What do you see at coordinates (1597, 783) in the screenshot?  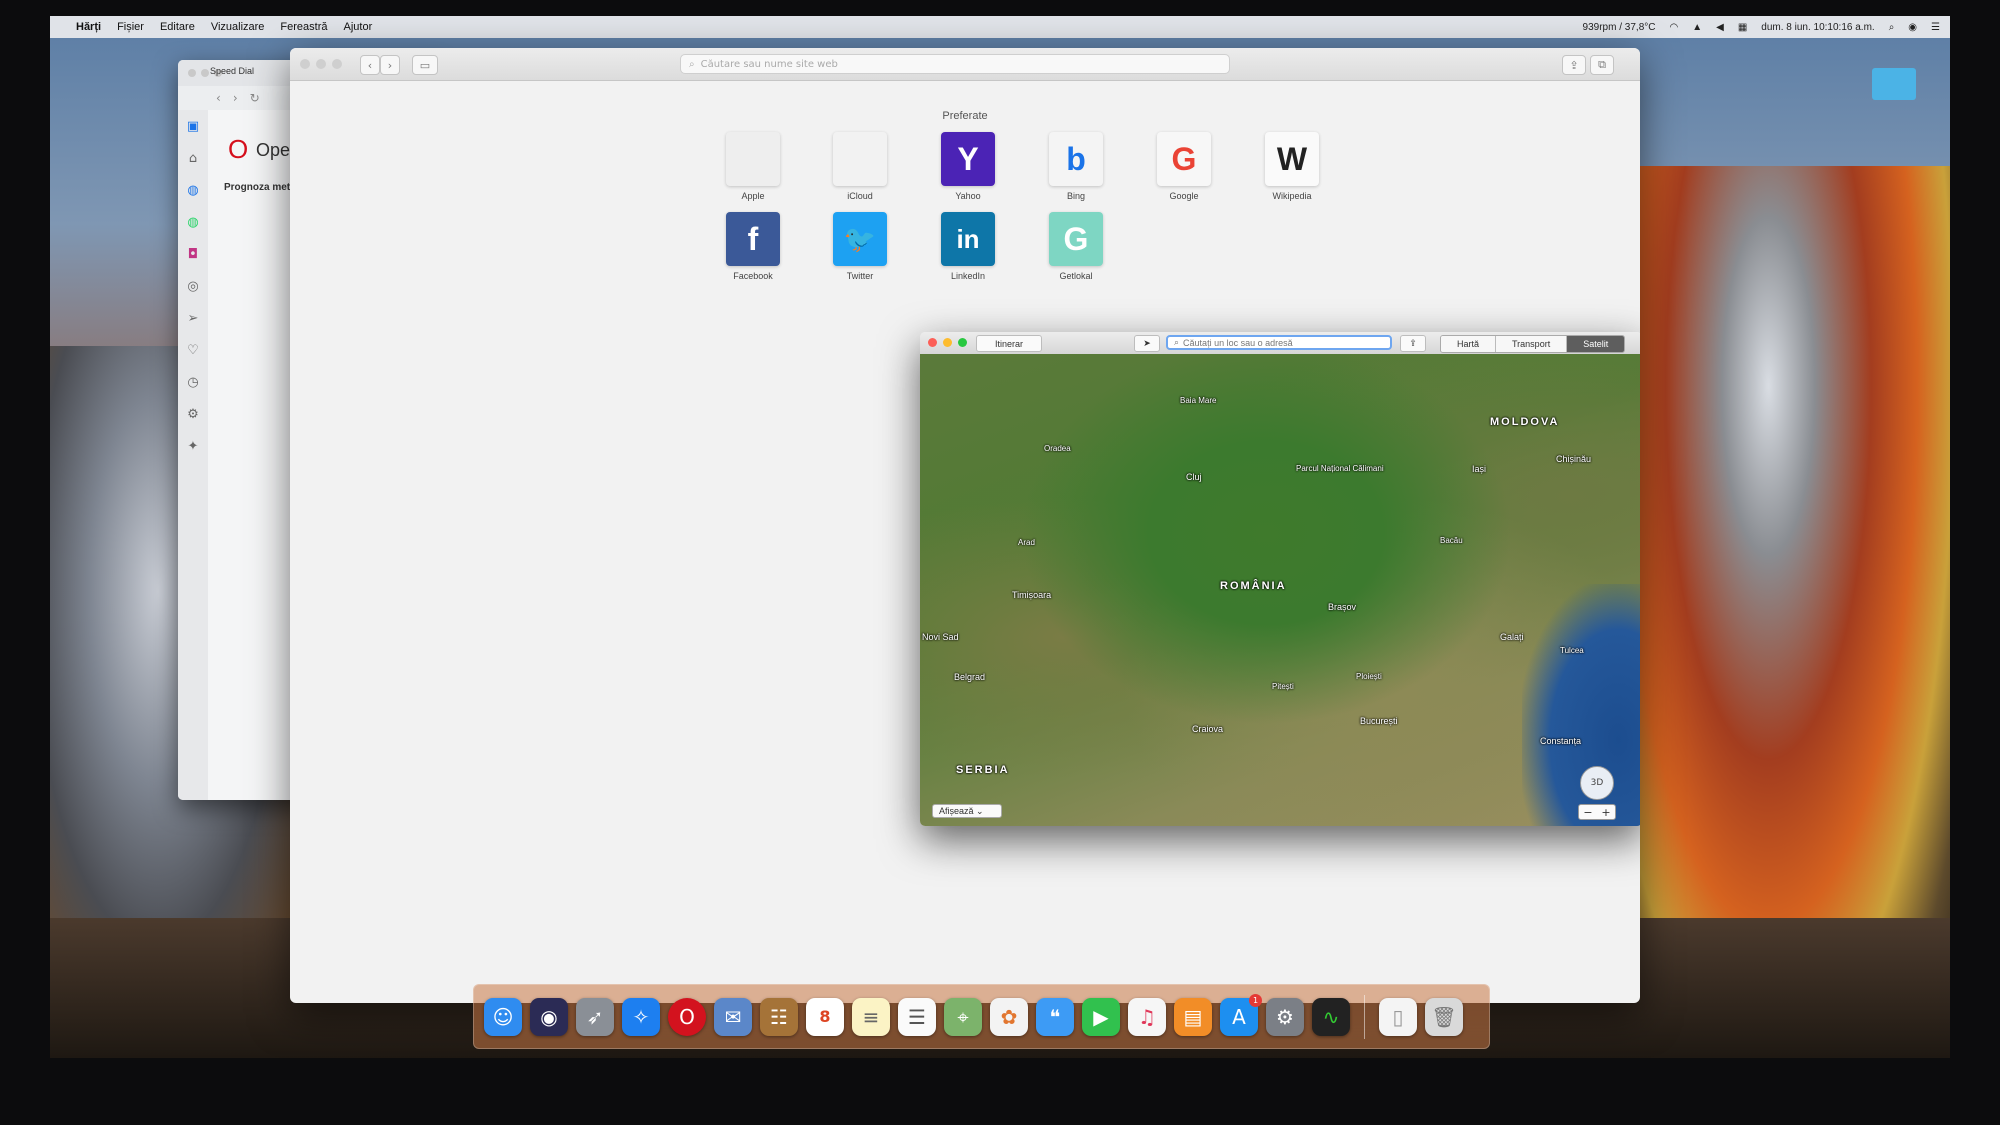 I see `compass-3d-button: 3D` at bounding box center [1597, 783].